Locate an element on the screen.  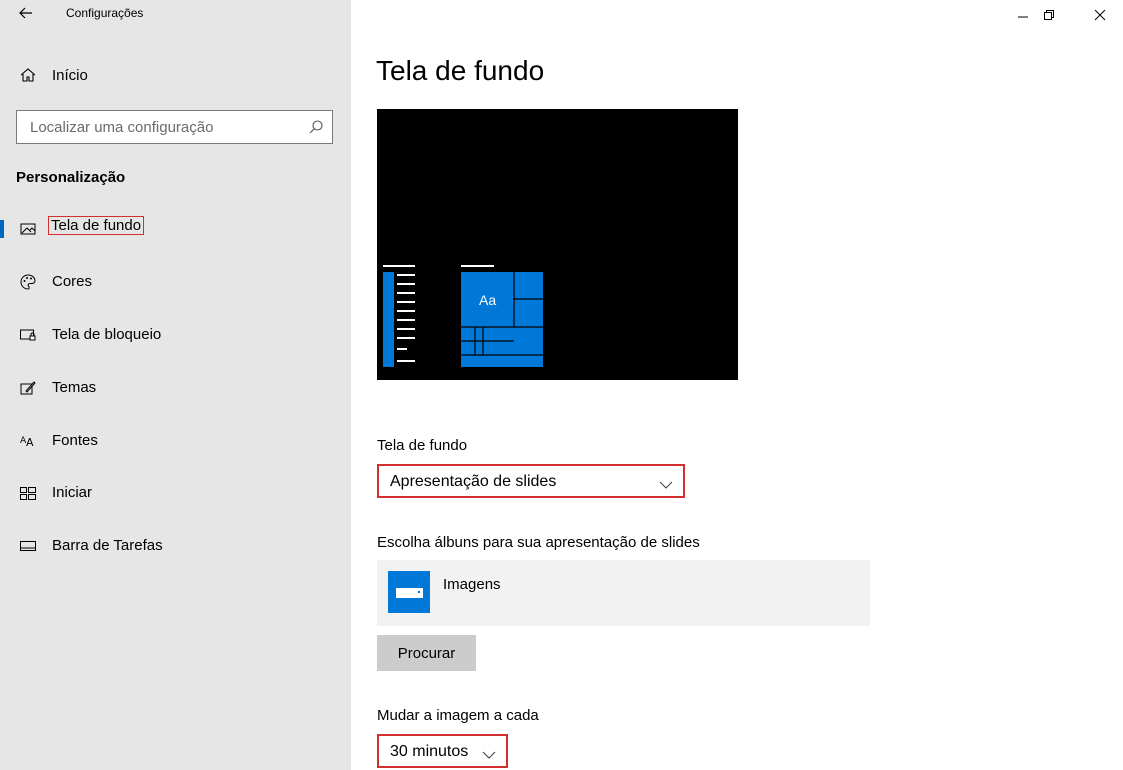
sidebar-item-themes: Temas is located at coordinates (175, 388).